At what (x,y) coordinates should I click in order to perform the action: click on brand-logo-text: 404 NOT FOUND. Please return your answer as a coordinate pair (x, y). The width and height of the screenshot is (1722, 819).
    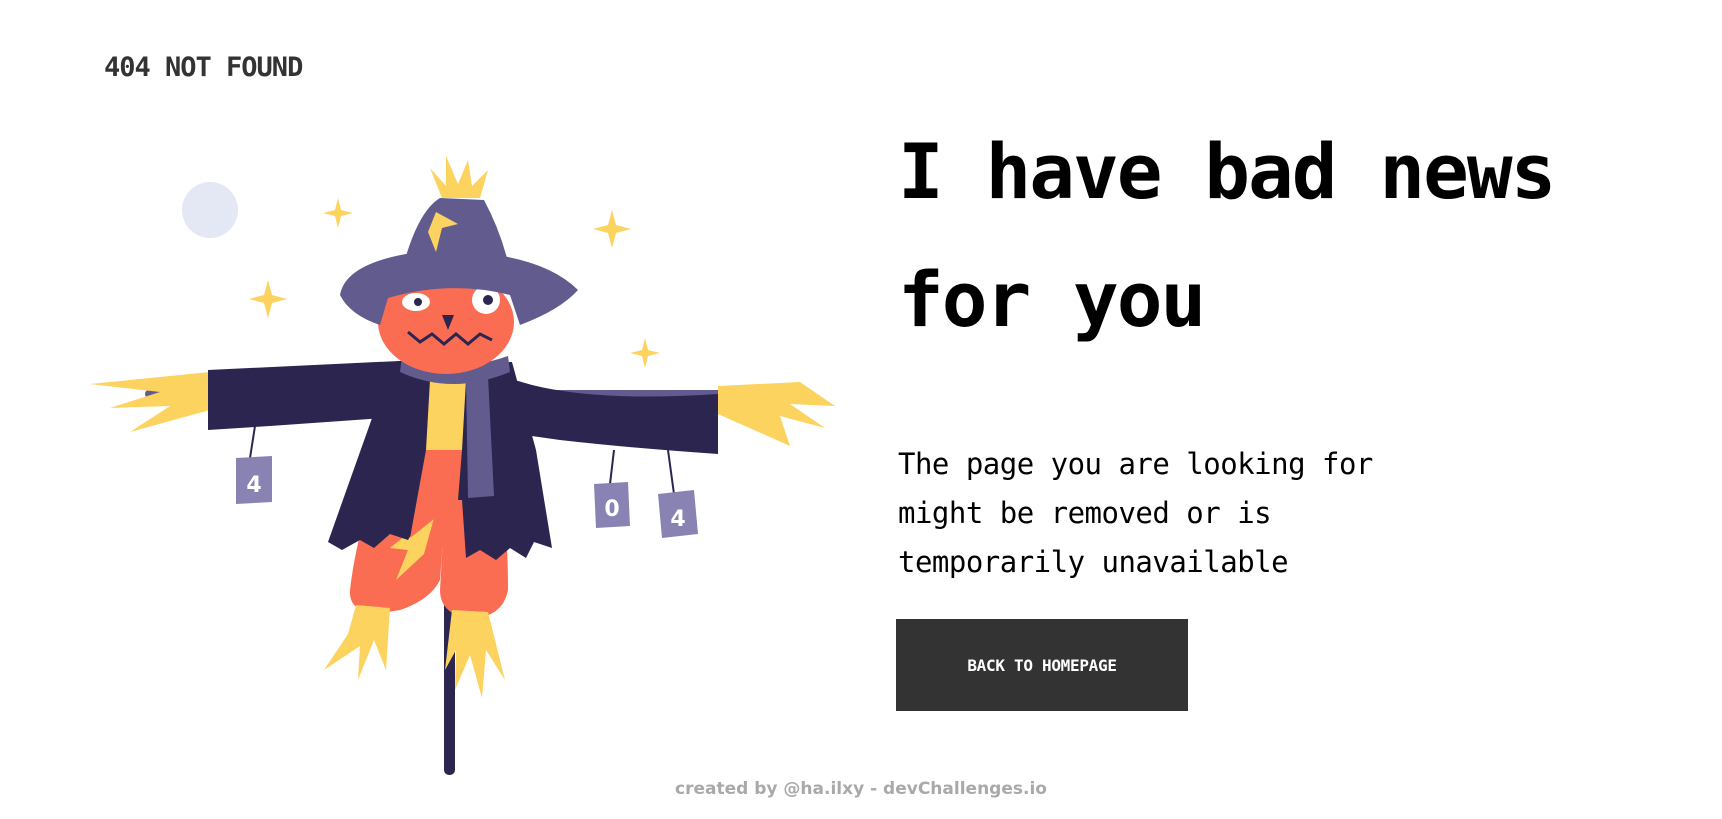
    Looking at the image, I should click on (203, 67).